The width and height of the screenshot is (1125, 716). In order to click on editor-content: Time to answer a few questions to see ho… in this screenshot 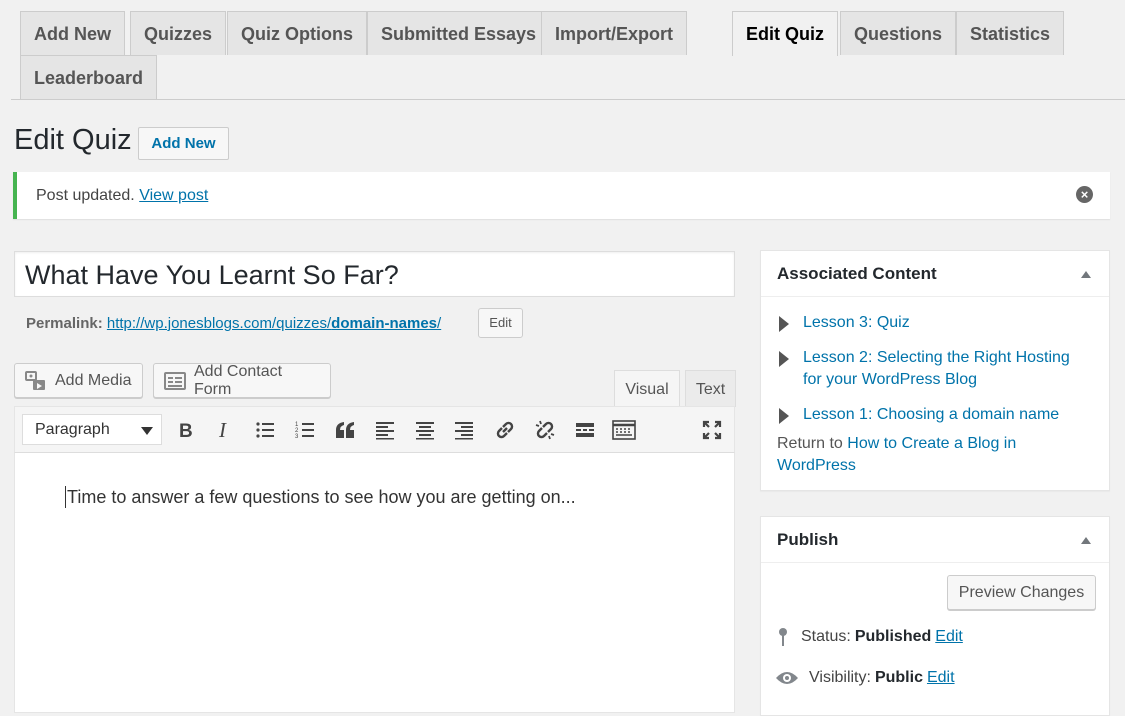, I will do `click(320, 497)`.